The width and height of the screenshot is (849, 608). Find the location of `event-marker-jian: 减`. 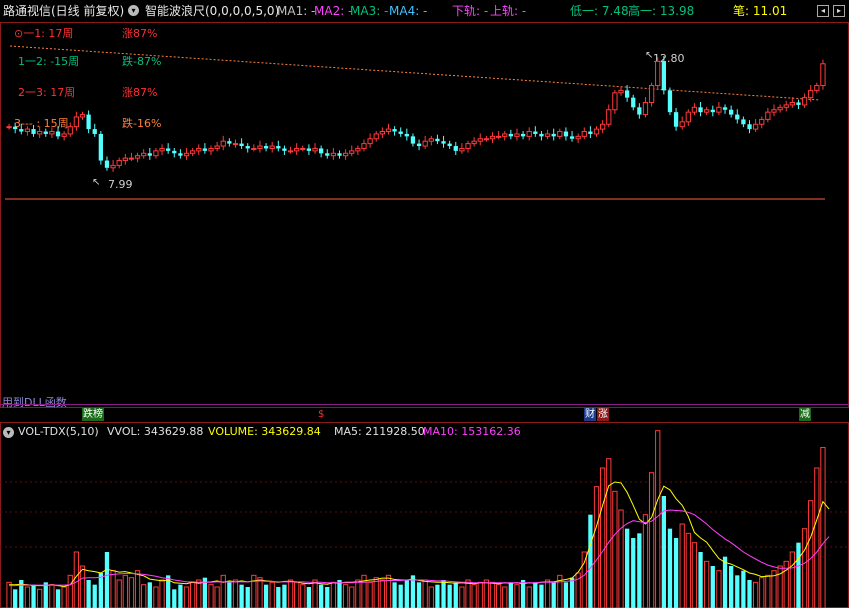

event-marker-jian: 减 is located at coordinates (805, 414).